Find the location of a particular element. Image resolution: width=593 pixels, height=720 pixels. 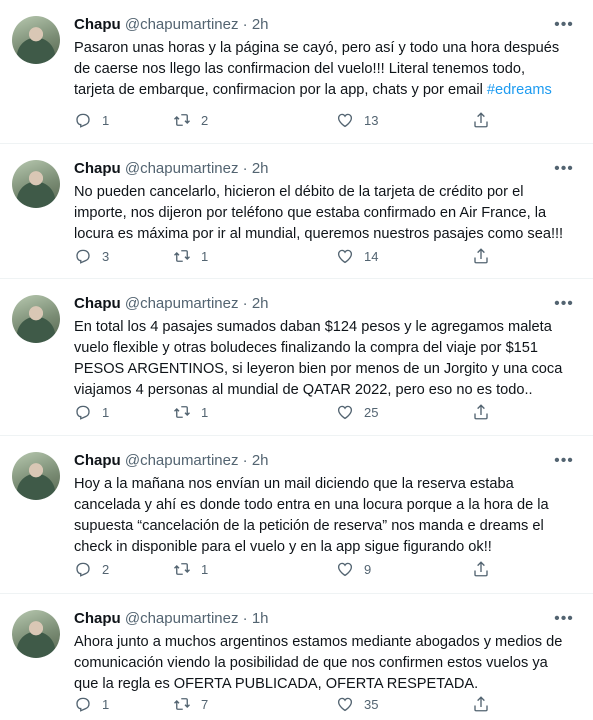

retweet-button: 2 is located at coordinates (190, 120).